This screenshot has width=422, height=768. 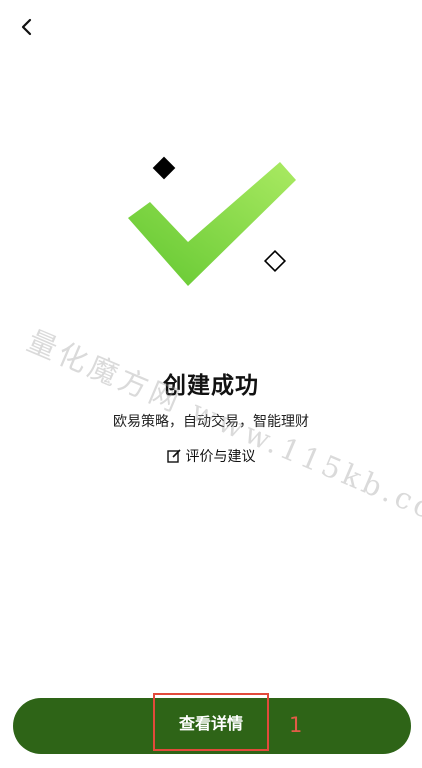 What do you see at coordinates (212, 221) in the screenshot?
I see `success-illustration` at bounding box center [212, 221].